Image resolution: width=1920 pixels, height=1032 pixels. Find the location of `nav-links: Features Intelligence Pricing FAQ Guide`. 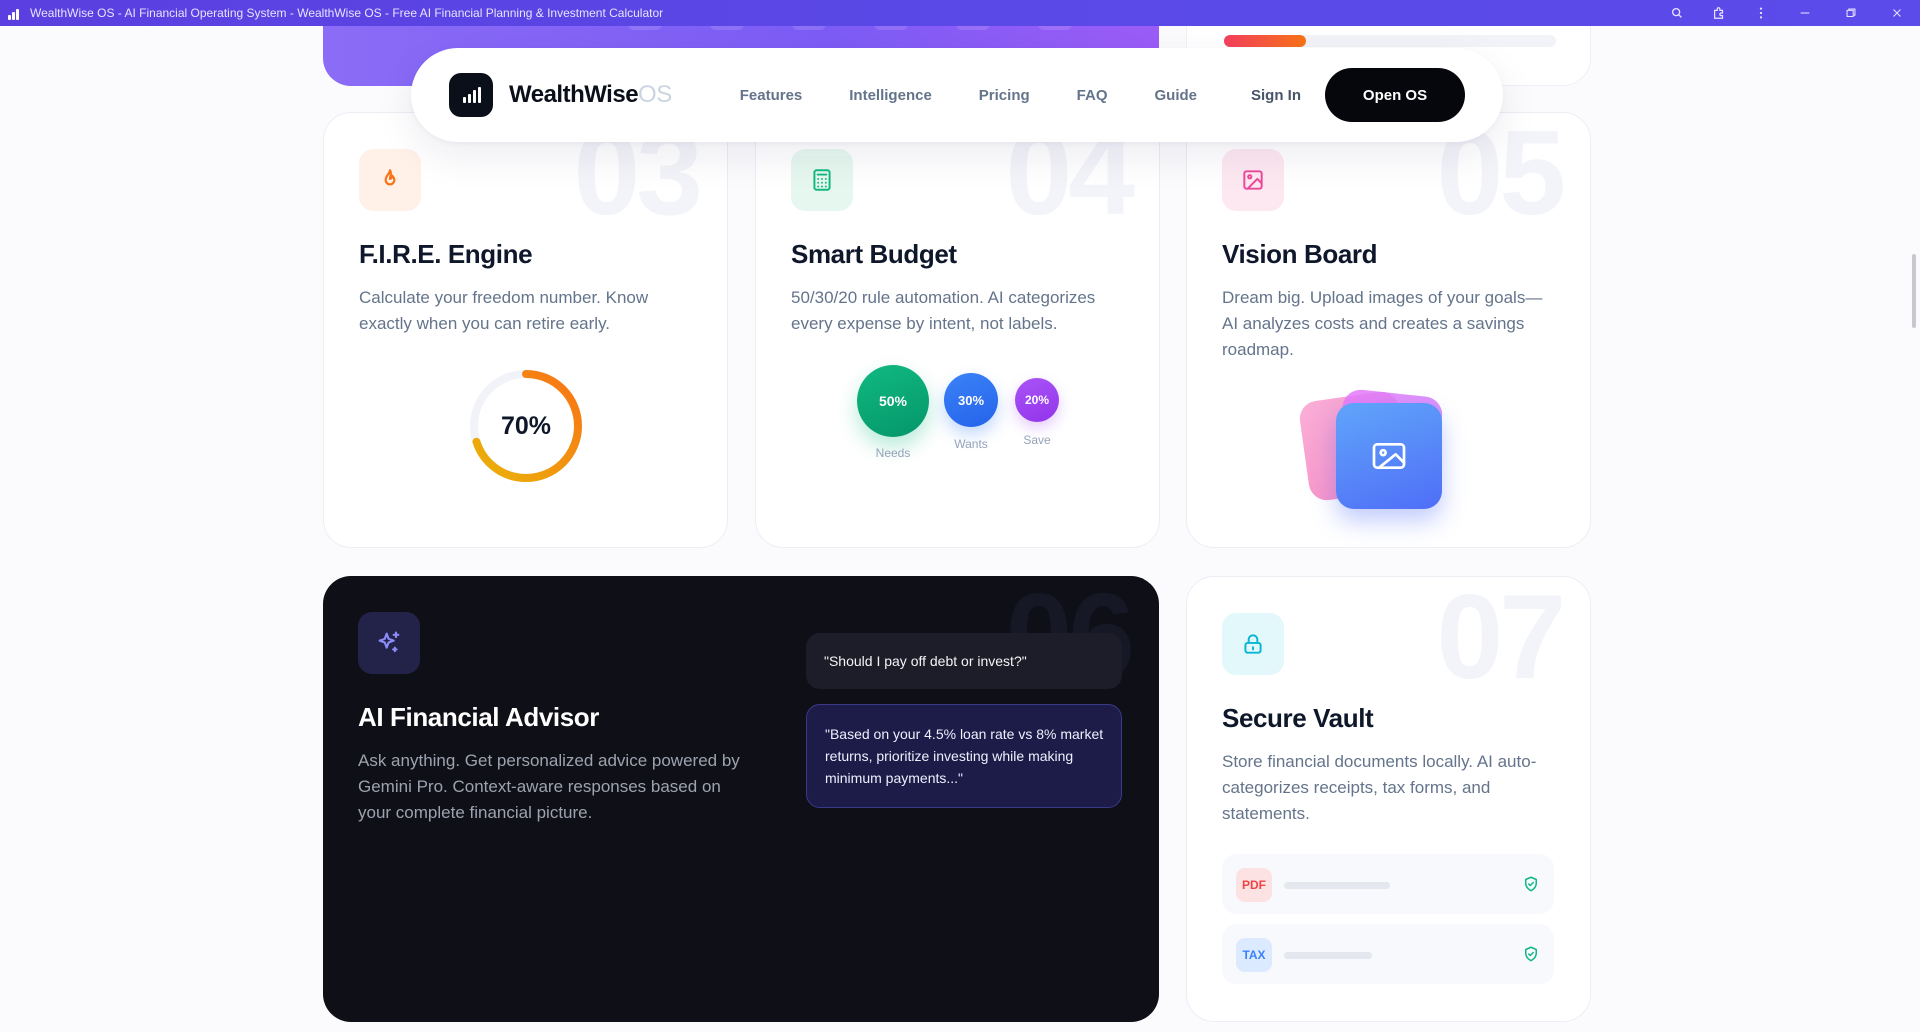

nav-links: Features Intelligence Pricing FAQ Guide is located at coordinates (968, 95).